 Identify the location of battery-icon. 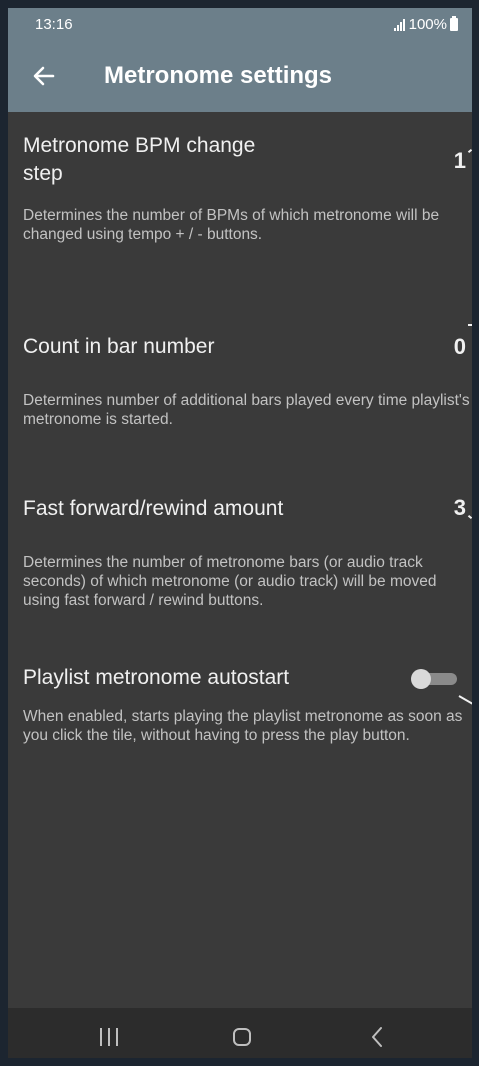
(454, 23).